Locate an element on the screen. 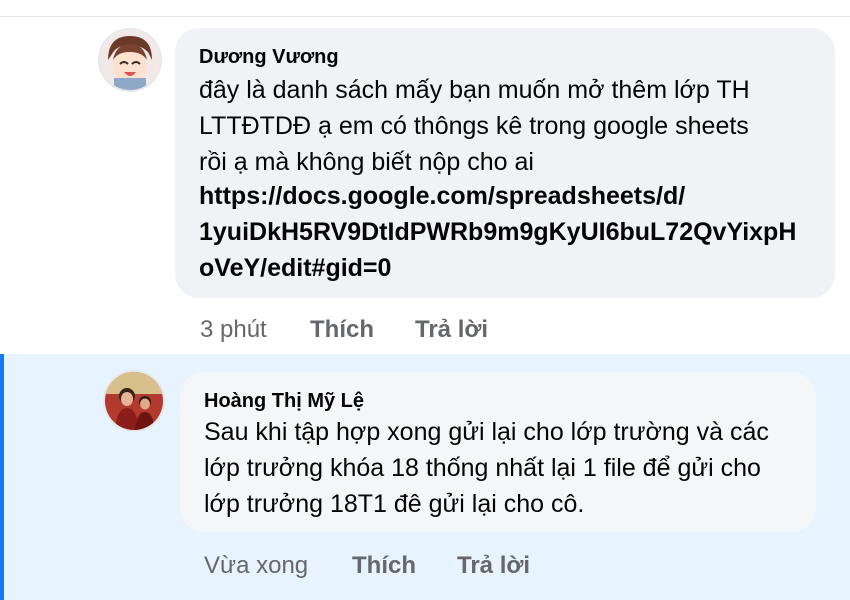 This screenshot has width=850, height=600. comment-text-line: lớp trưởng 18T1 đê gửi lại cho cô. is located at coordinates (394, 504).